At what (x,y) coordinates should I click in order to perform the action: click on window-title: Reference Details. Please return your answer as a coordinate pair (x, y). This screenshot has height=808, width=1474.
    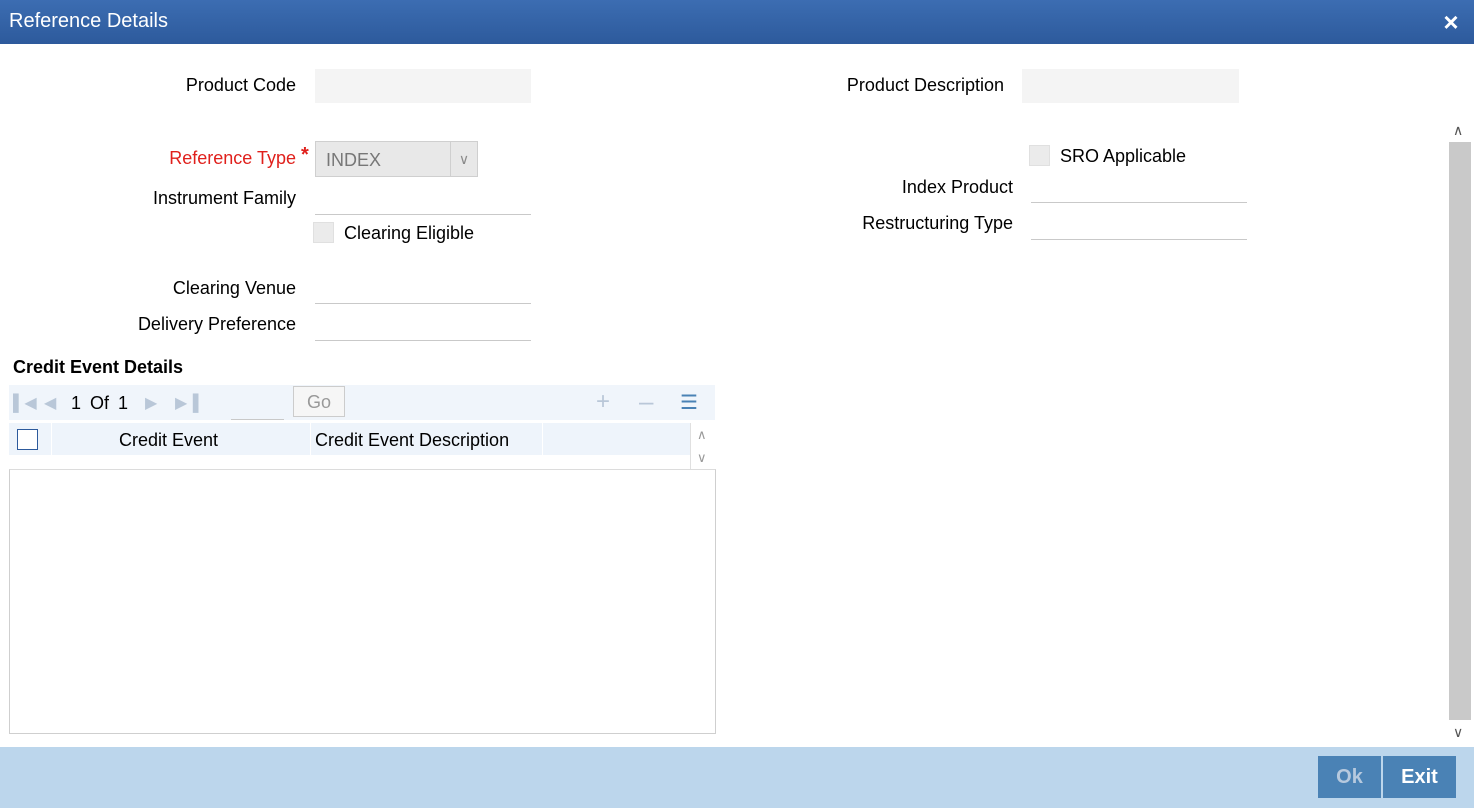
    Looking at the image, I should click on (88, 21).